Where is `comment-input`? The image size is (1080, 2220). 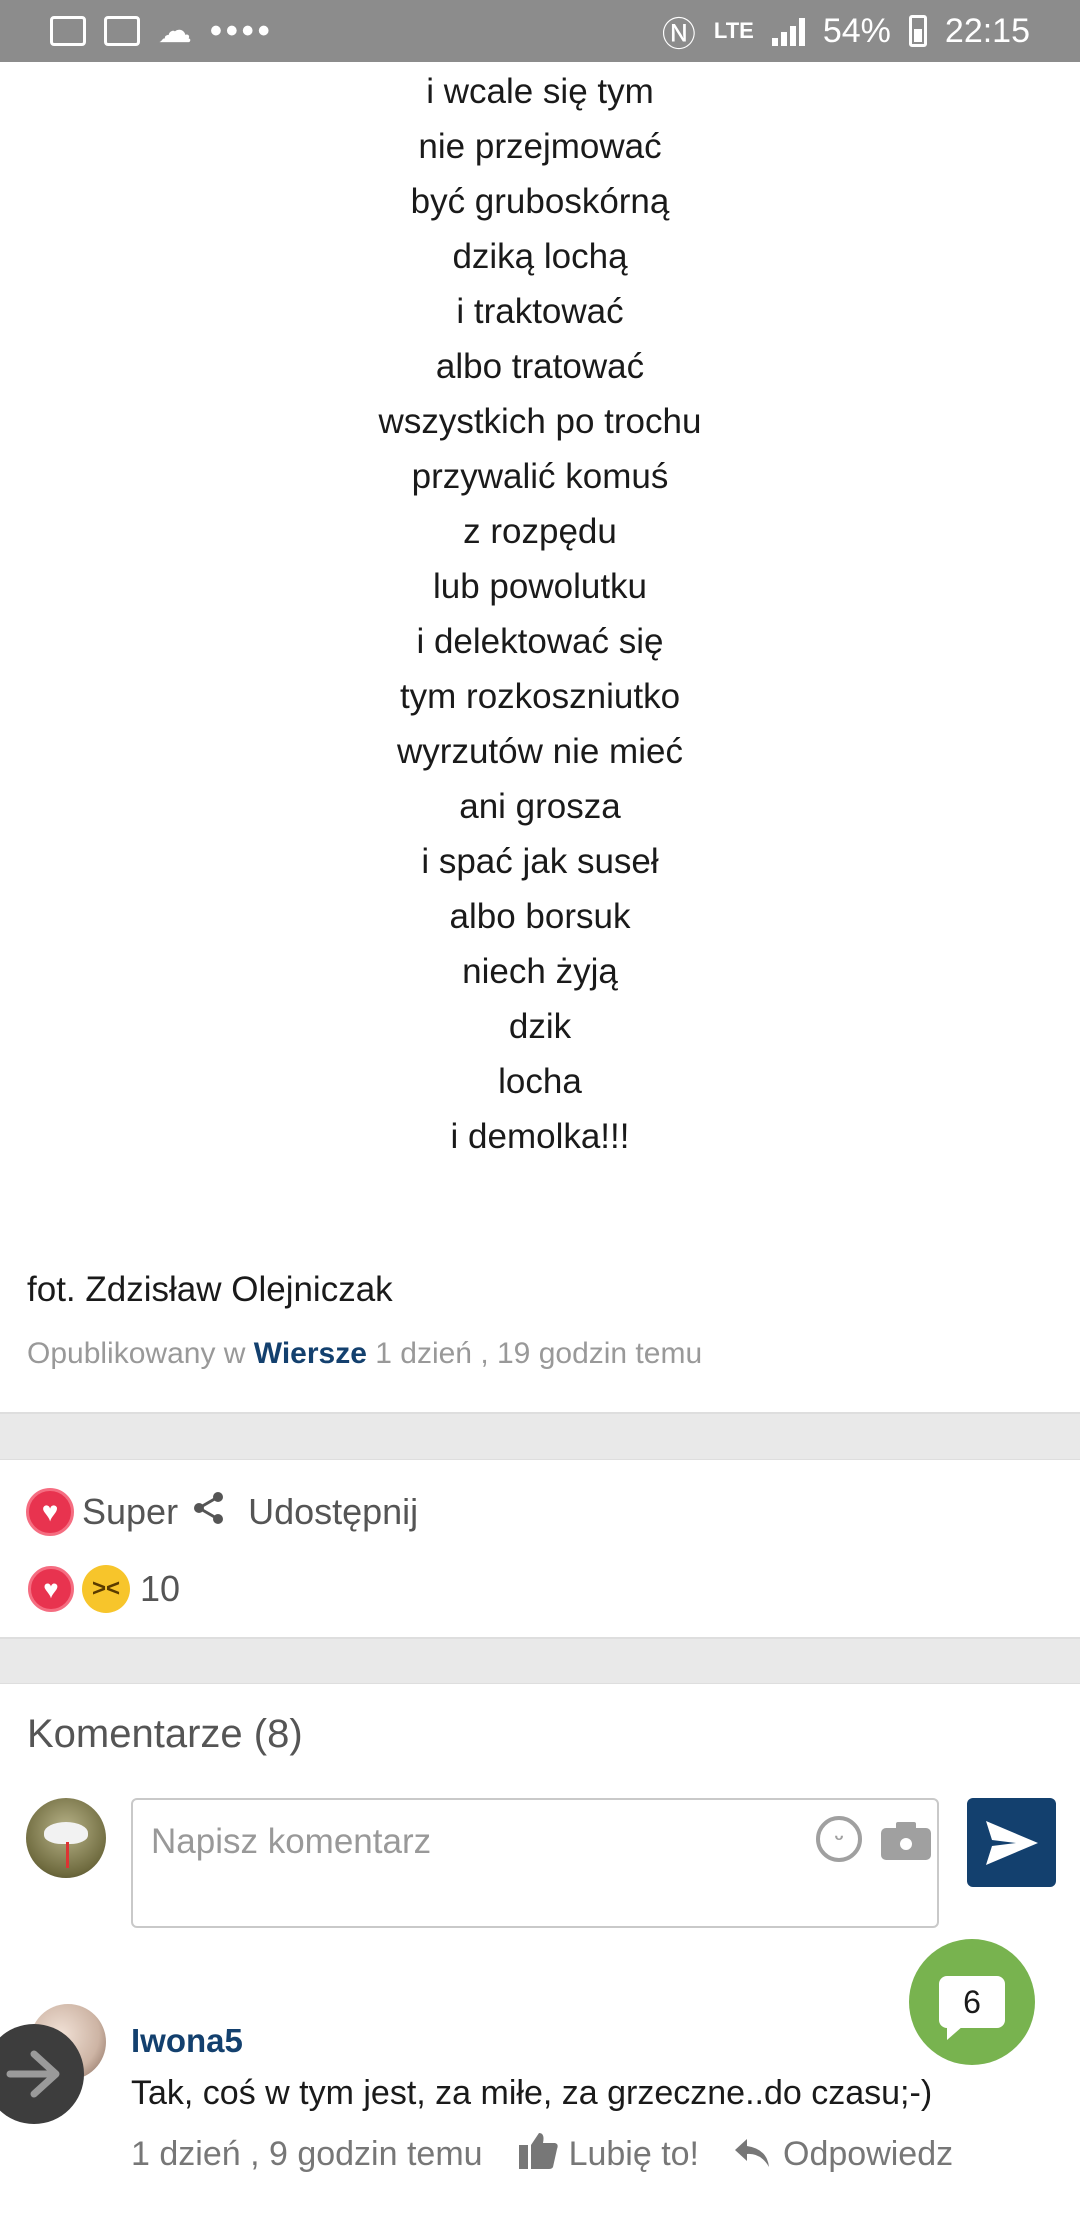
comment-input is located at coordinates (441, 1842).